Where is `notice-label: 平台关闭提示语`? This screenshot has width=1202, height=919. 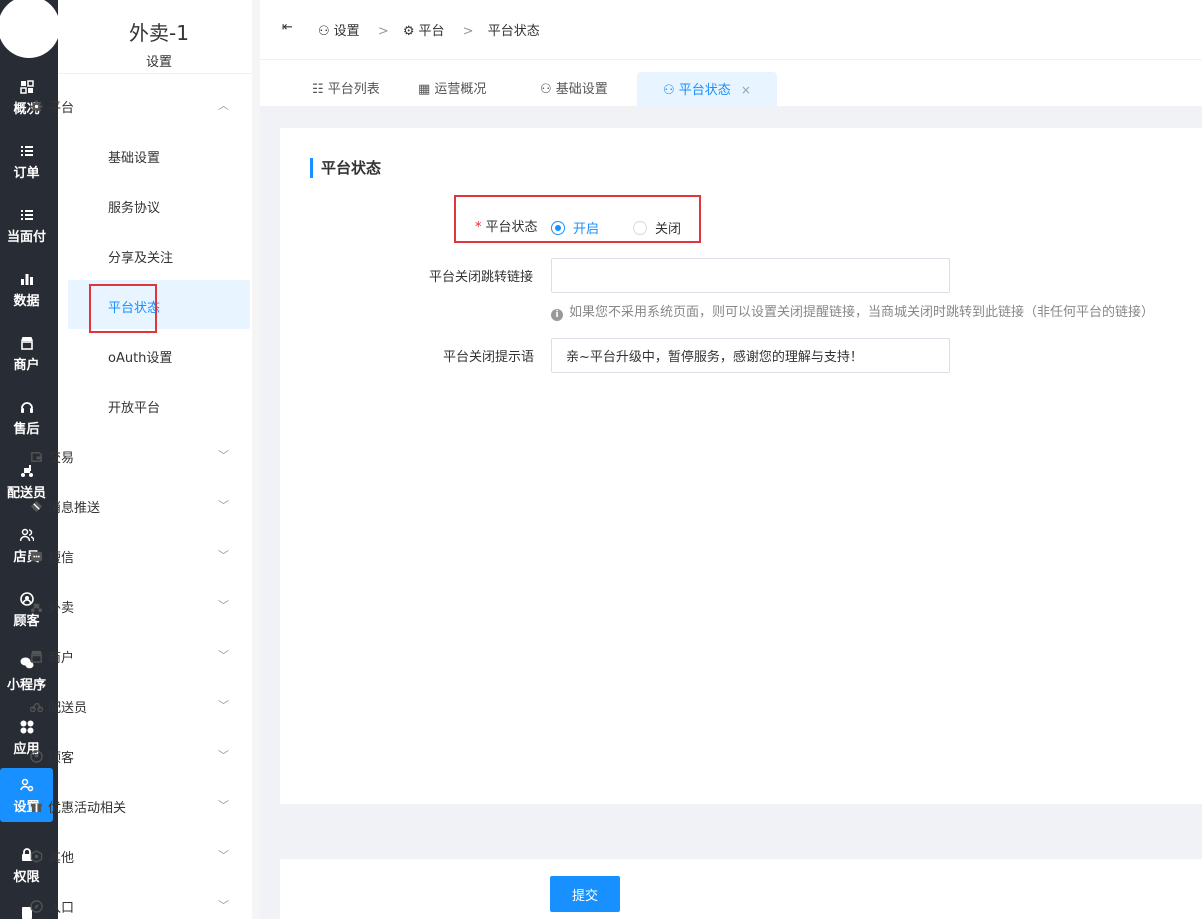
notice-label: 平台关闭提示语 is located at coordinates (489, 357).